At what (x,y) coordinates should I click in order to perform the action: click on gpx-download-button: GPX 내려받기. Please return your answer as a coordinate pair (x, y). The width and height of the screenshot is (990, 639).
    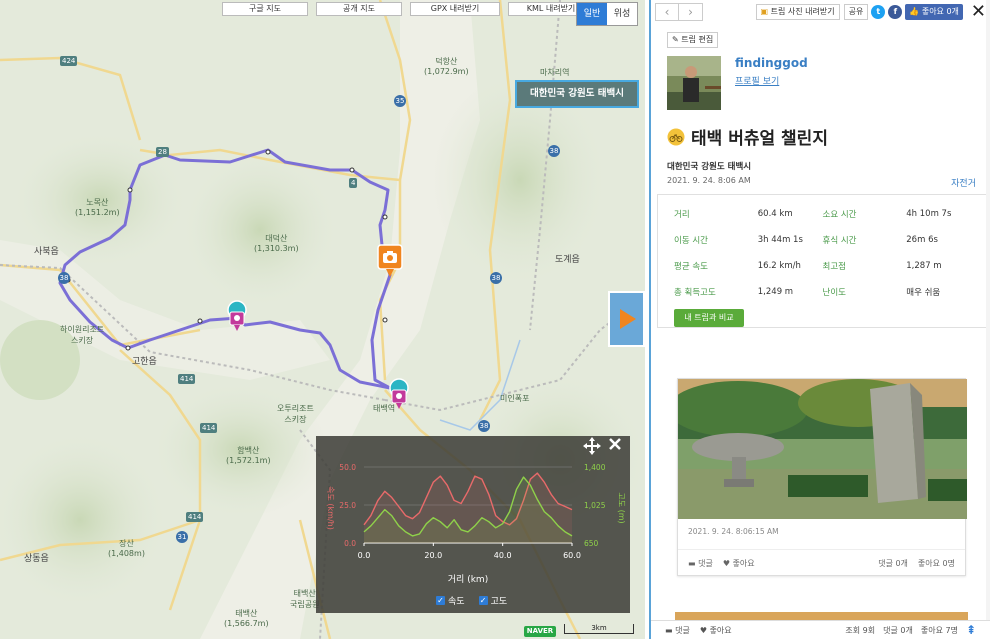
    Looking at the image, I should click on (455, 9).